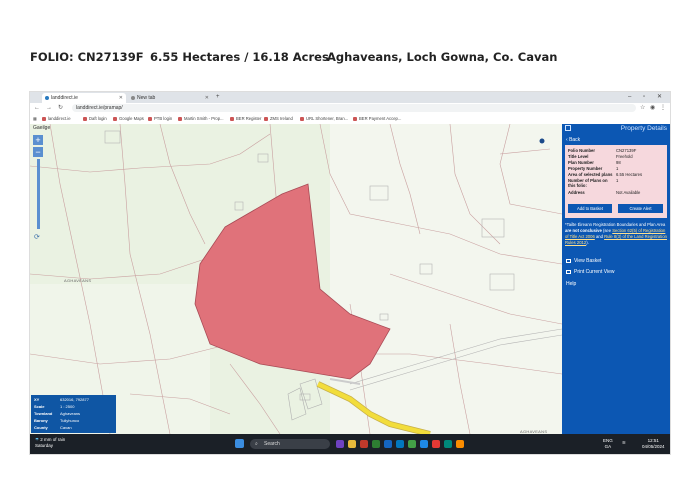 The image size is (700, 495). What do you see at coordinates (442, 57) in the screenshot?
I see `location-text: Aghaveans, Loch Gowna, Co. Cavan` at bounding box center [442, 57].